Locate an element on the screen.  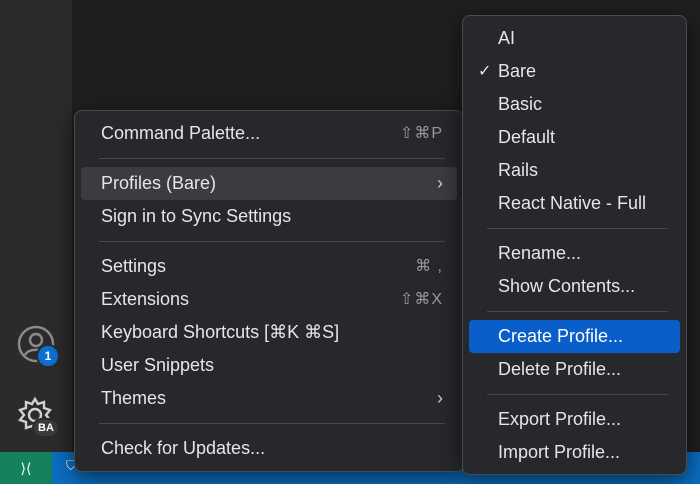
profile-item-ai: AI is located at coordinates (574, 38).